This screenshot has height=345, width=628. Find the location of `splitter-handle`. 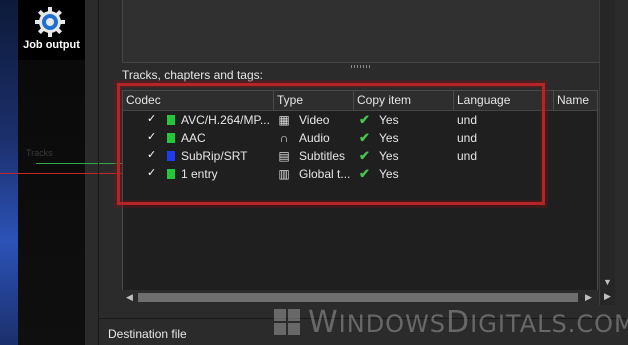

splitter-handle is located at coordinates (361, 66).